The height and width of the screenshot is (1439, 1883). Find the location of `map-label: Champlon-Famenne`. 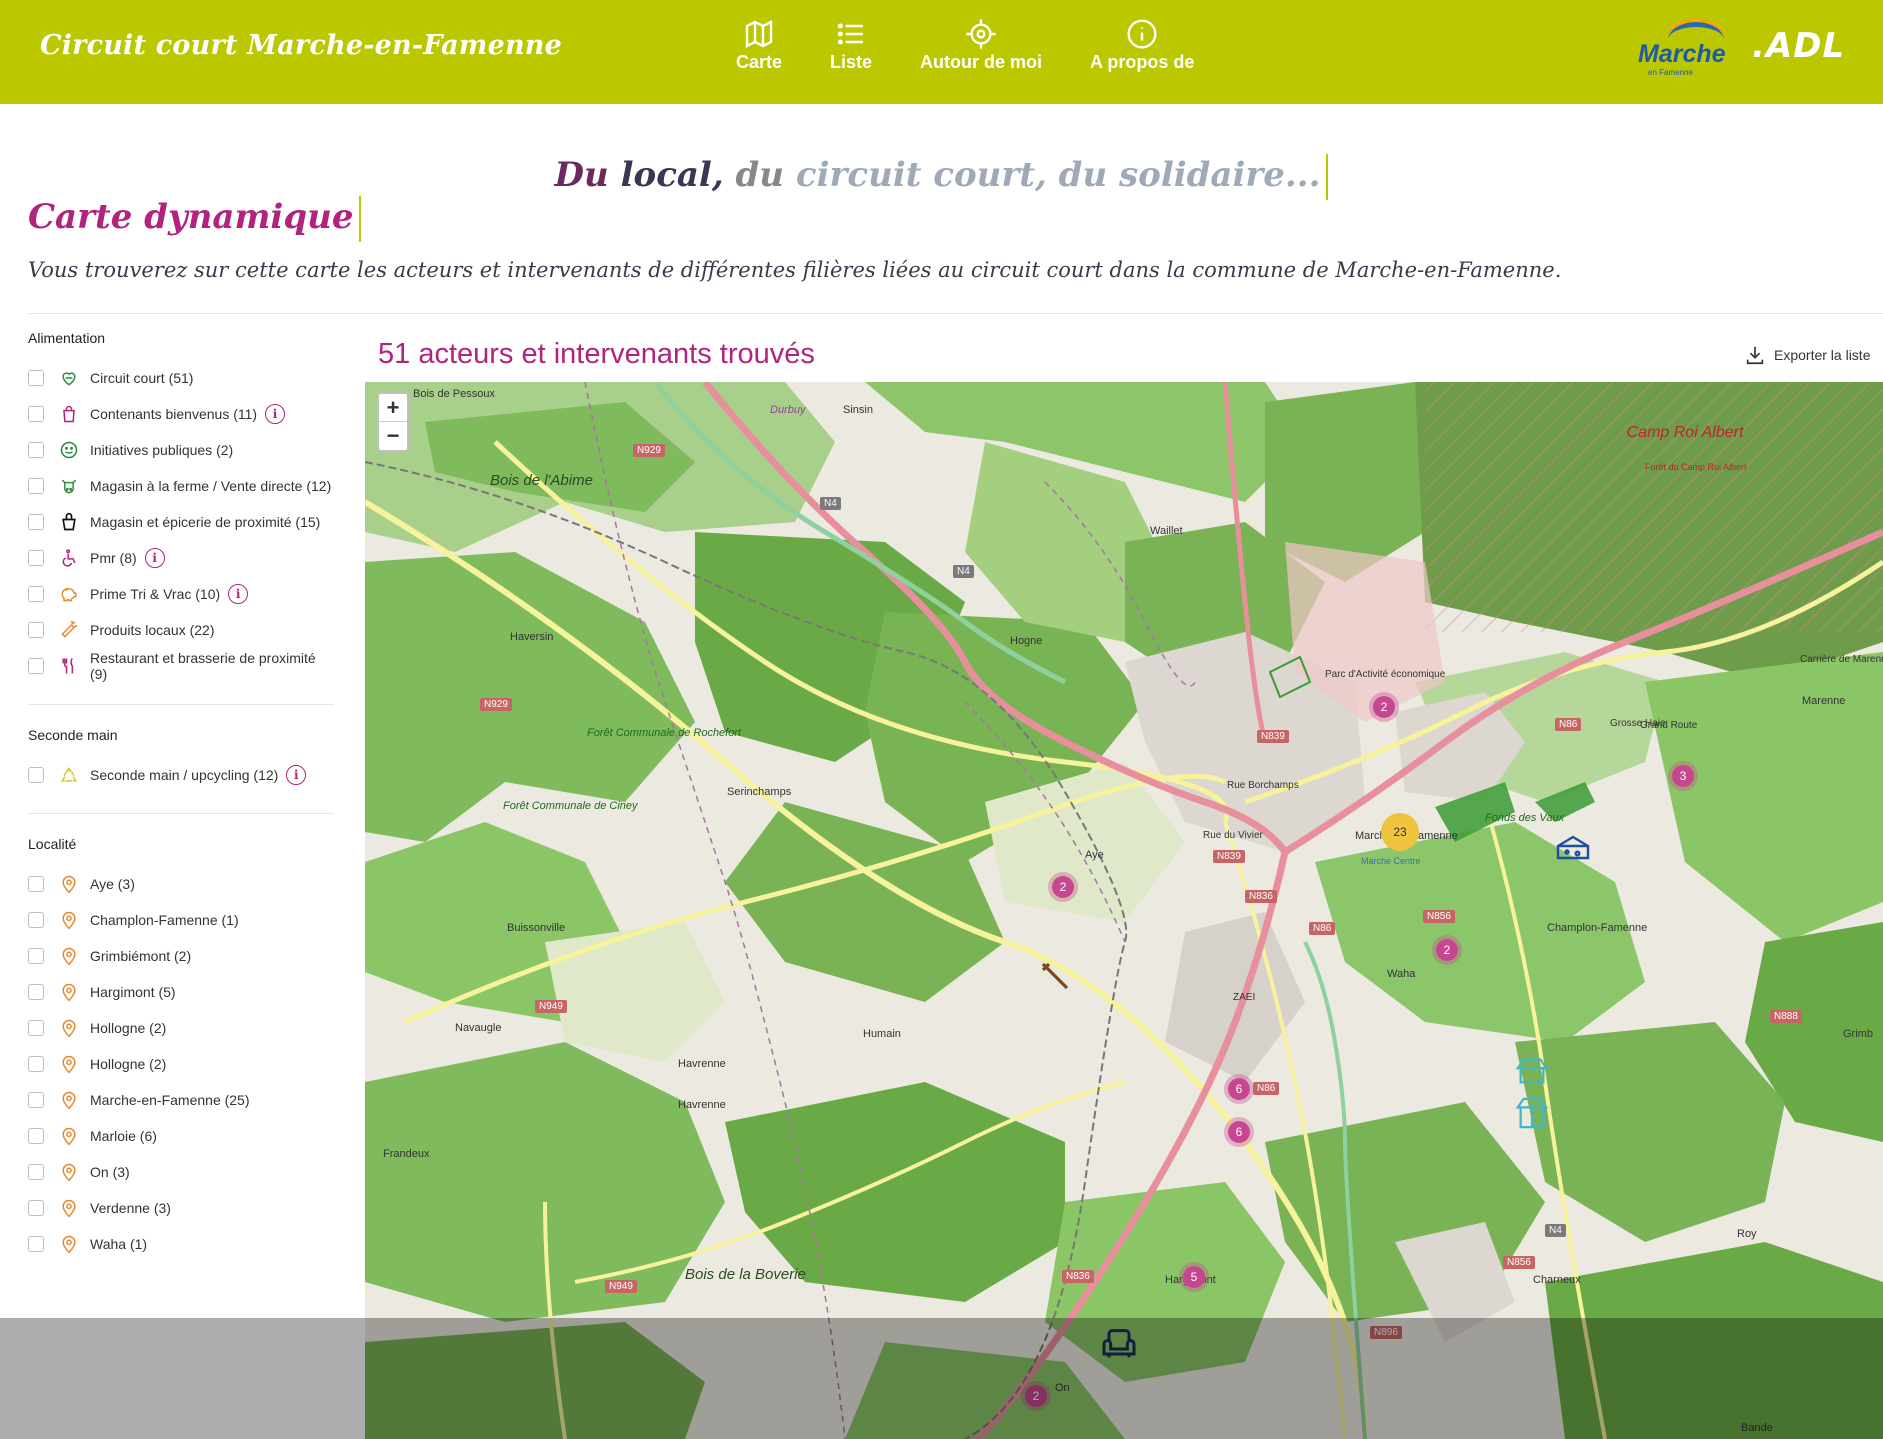

map-label: Champlon-Famenne is located at coordinates (1597, 928).